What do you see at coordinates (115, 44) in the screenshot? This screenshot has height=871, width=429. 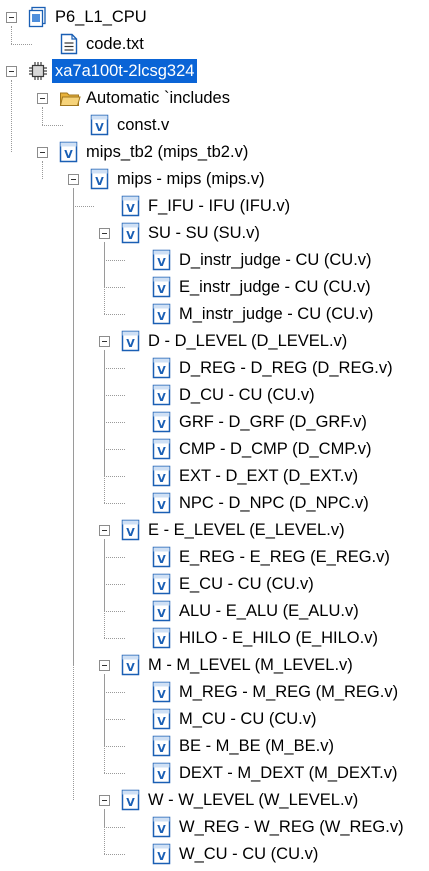 I see `tree-node-label: code.txt` at bounding box center [115, 44].